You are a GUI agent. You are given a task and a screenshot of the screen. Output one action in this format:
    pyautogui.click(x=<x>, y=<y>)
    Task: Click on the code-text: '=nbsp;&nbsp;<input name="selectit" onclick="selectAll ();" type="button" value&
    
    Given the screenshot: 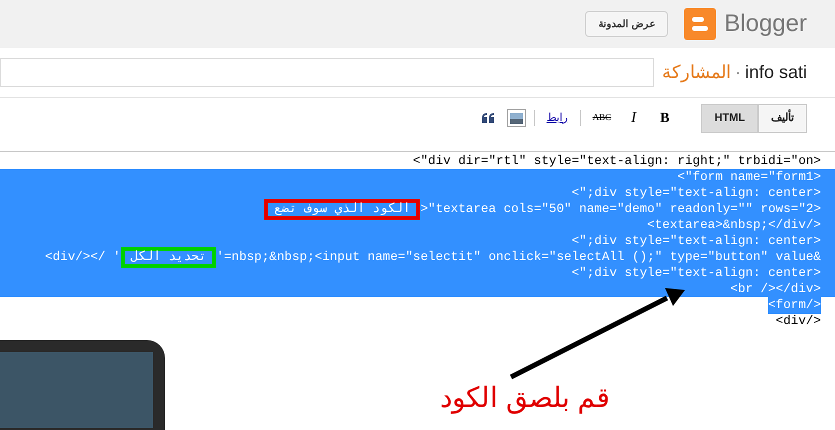 What is the action you would take?
    pyautogui.click(x=518, y=257)
    